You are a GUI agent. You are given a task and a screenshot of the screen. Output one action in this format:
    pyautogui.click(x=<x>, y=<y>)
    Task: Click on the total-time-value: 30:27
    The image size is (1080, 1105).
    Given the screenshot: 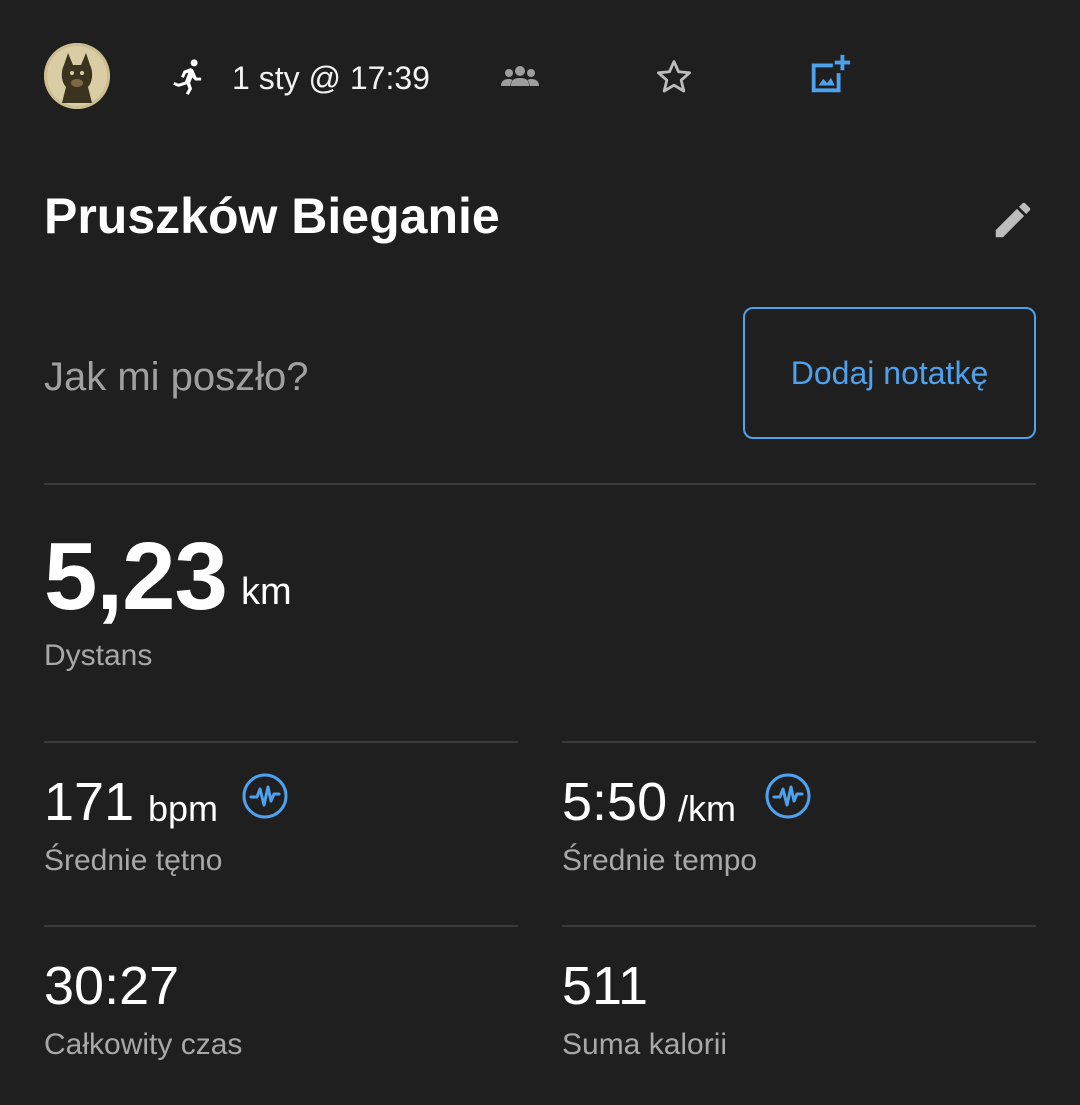 What is the action you would take?
    pyautogui.click(x=112, y=986)
    